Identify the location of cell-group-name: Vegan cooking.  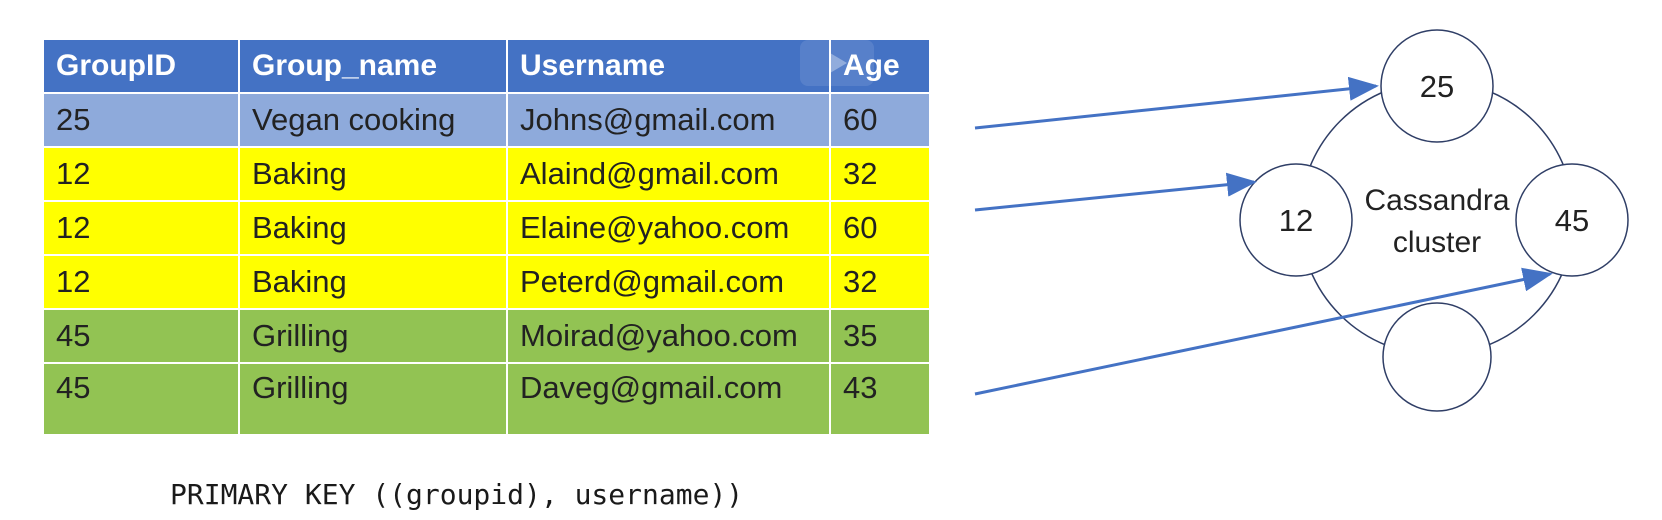
(373, 120).